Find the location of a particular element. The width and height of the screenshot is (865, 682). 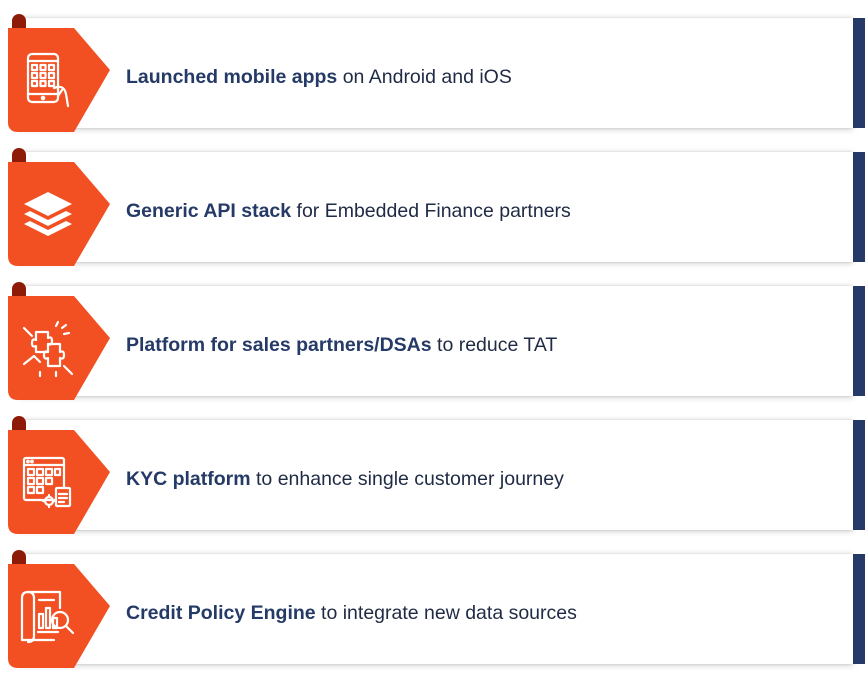

feature-title: Credit Policy Engine is located at coordinates (221, 613).